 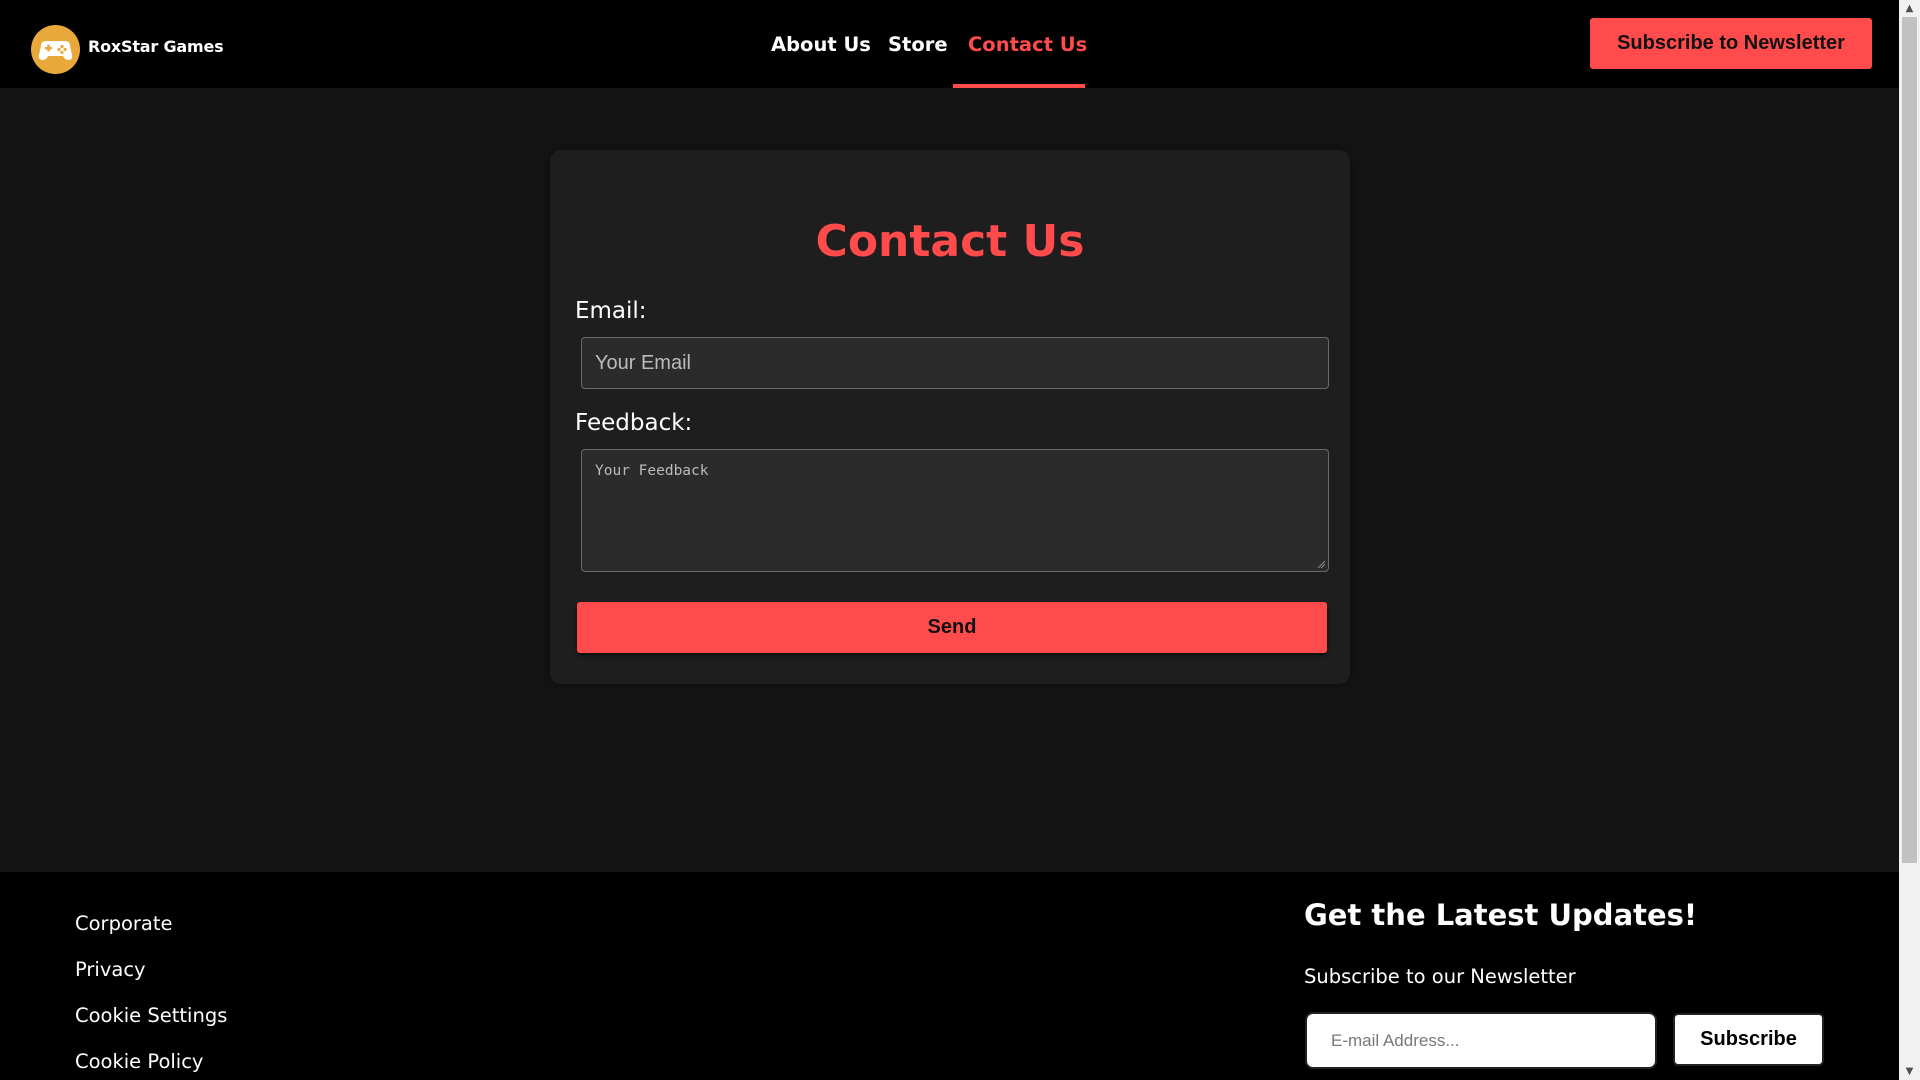 I want to click on resize-handle-icon, so click(x=1321, y=564).